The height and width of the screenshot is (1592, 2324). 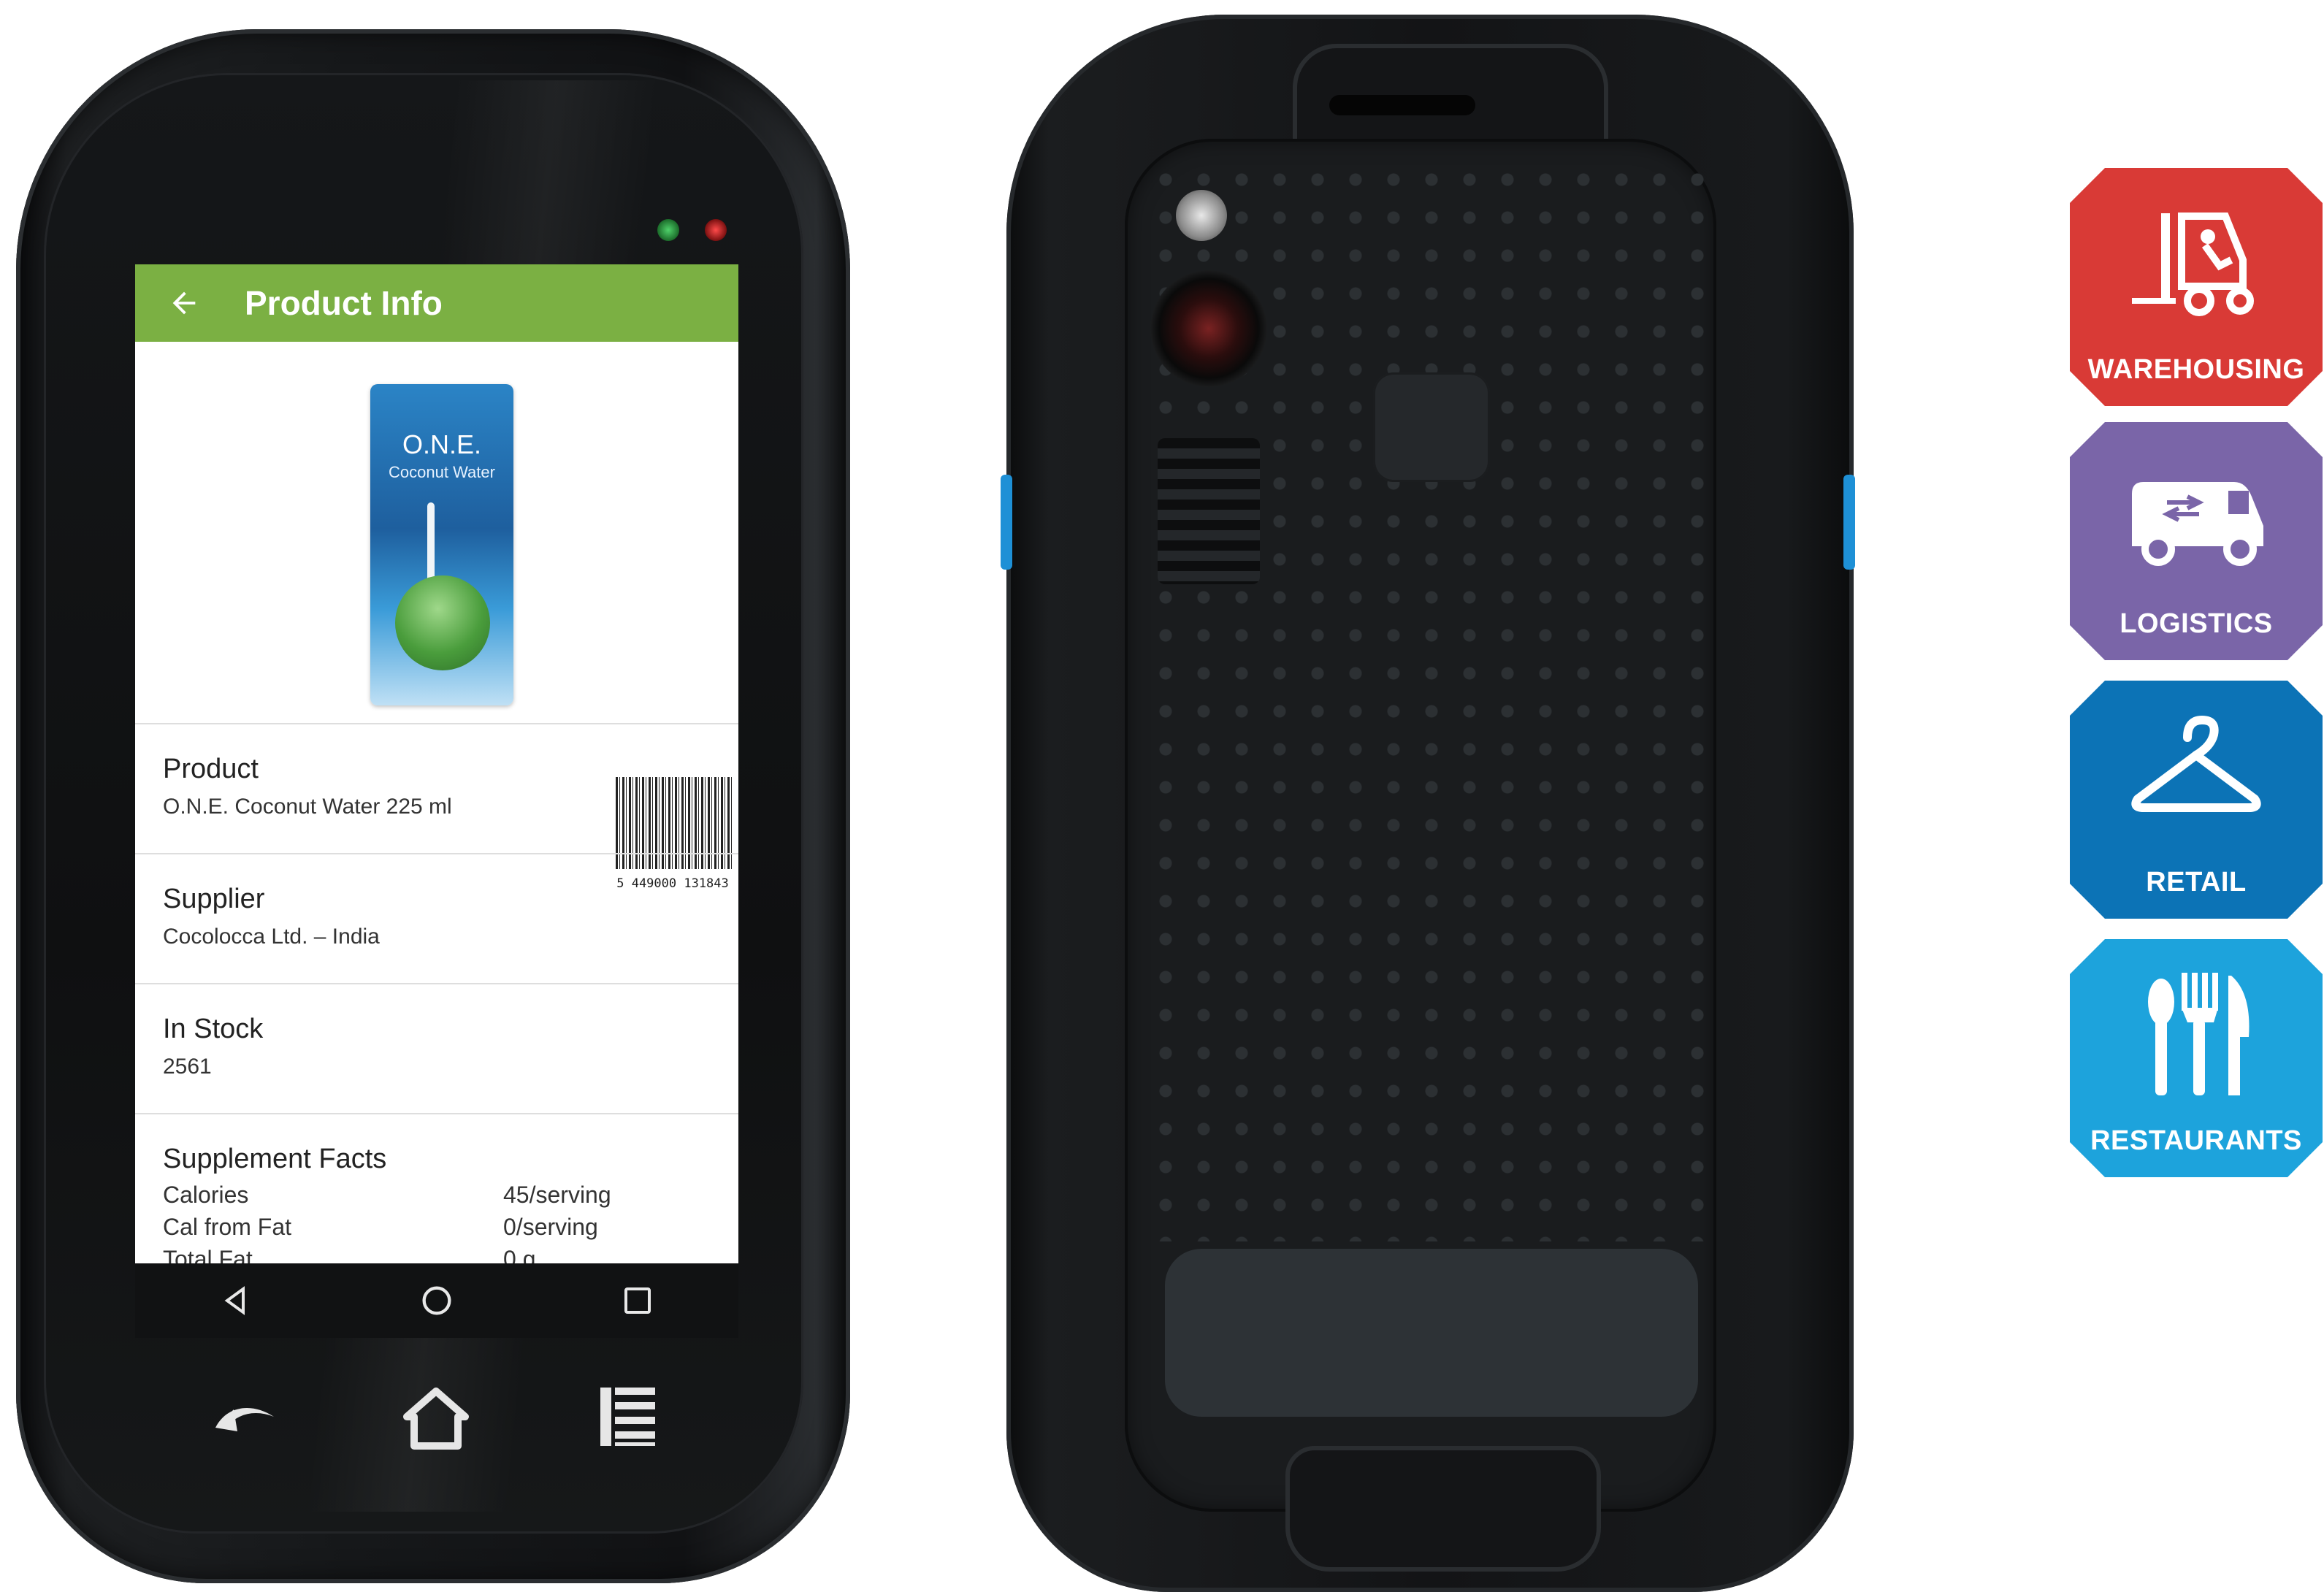 I want to click on back-triangle-icon, so click(x=234, y=1301).